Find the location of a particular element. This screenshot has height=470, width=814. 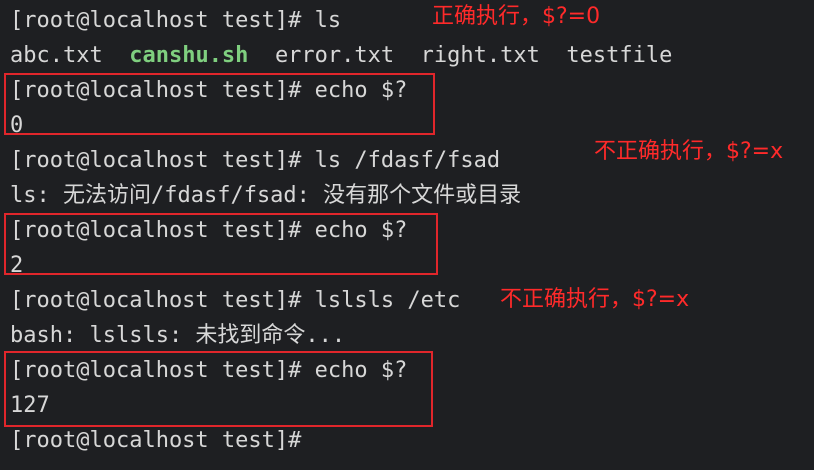

annotation-note: 正确执行，$?=0 is located at coordinates (516, 16).